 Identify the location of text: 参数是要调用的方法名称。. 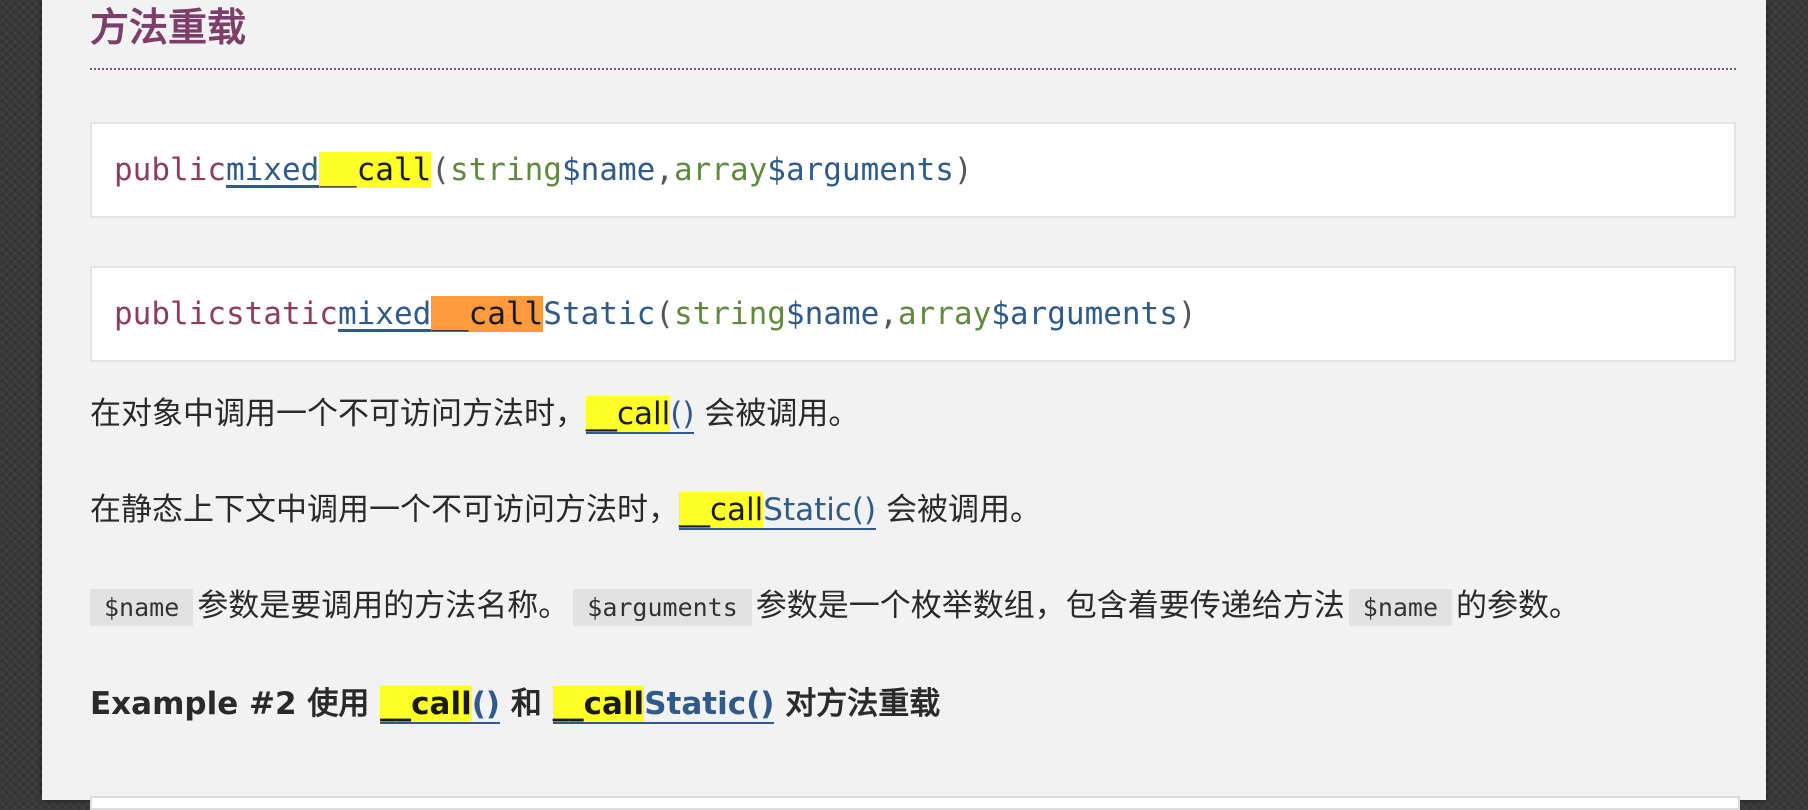
(383, 606).